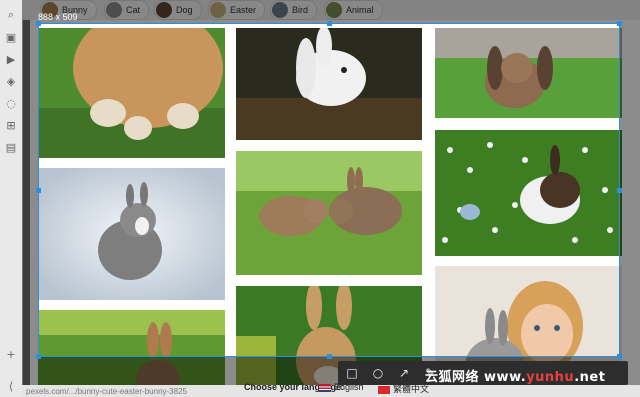 The image size is (640, 397). I want to click on watermark-domain-suffix: .net, so click(590, 377).